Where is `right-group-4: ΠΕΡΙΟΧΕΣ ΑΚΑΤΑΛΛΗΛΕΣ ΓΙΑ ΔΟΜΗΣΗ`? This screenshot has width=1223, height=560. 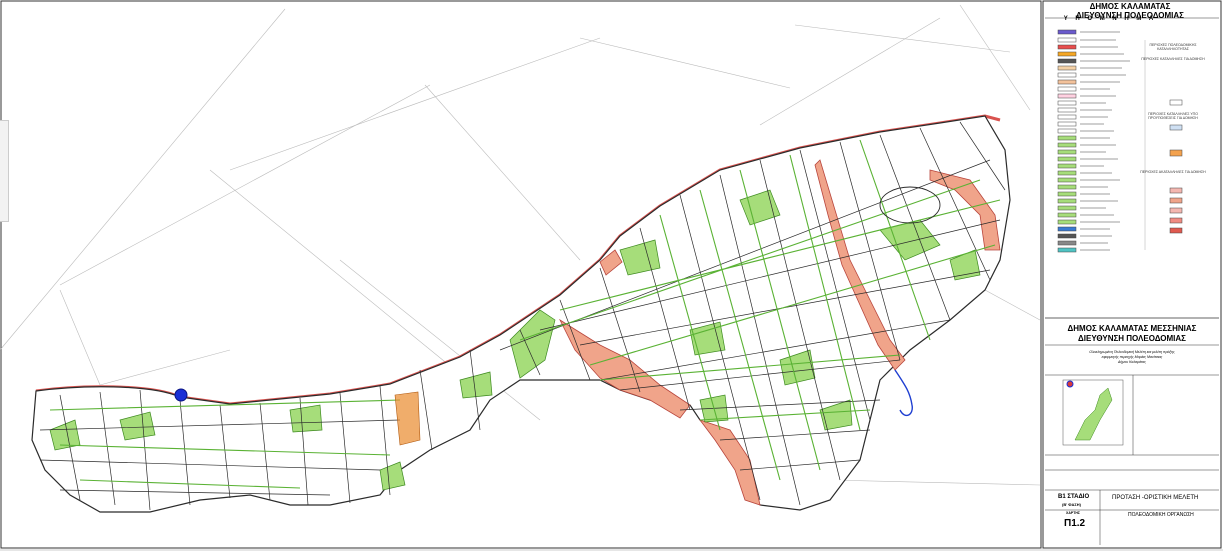
right-group-4: ΠΕΡΙΟΧΕΣ ΑΚΑΤΑΛΛΗΛΕΣ ΓΙΑ ΔΟΜΗΣΗ is located at coordinates (1173, 172).